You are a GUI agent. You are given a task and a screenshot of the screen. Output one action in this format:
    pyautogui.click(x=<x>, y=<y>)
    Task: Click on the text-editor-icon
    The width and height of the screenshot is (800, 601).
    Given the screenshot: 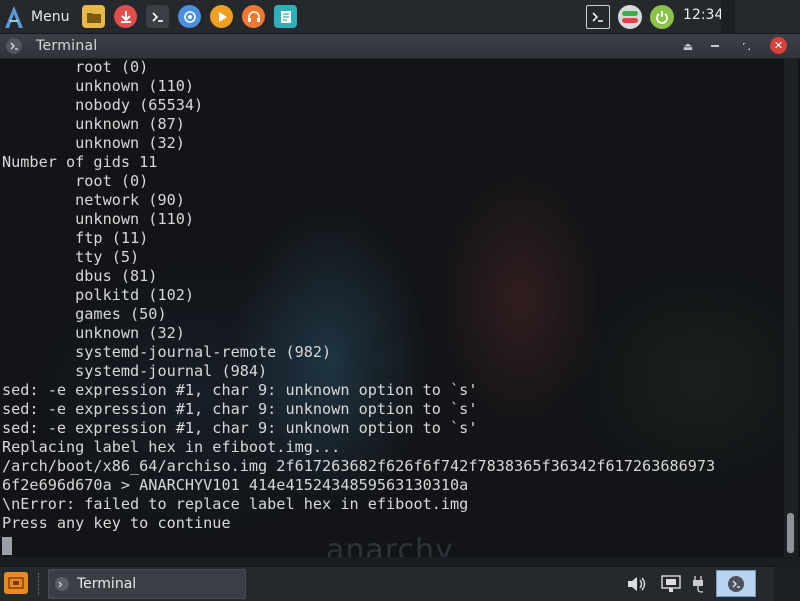 What is the action you would take?
    pyautogui.click(x=285, y=16)
    